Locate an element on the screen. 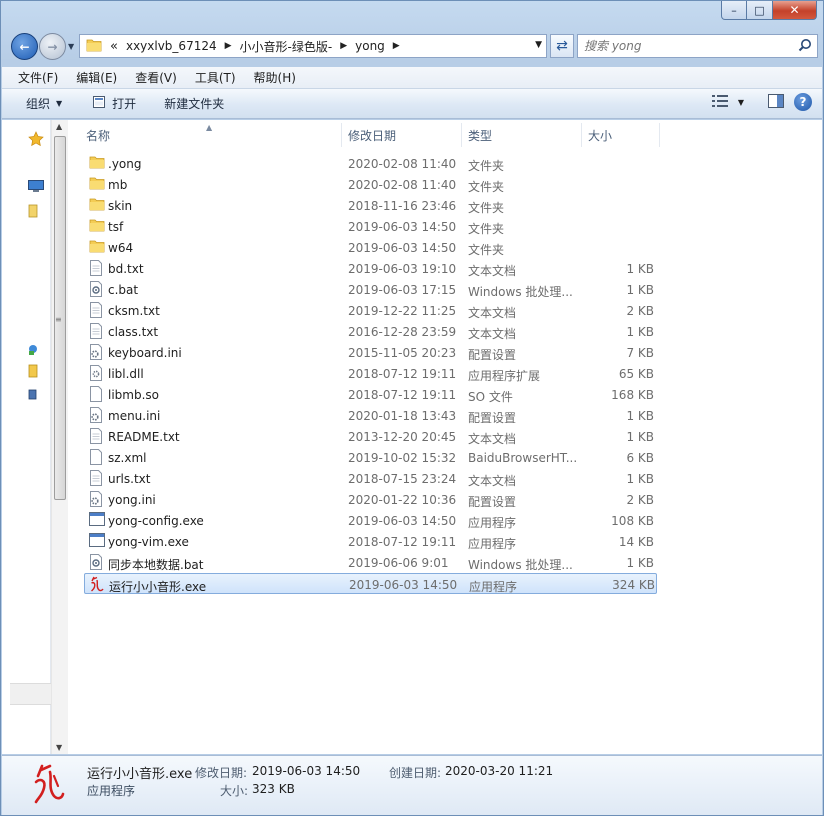 This screenshot has height=816, width=824. caption-buttons: – □ ✕ is located at coordinates (769, 10).